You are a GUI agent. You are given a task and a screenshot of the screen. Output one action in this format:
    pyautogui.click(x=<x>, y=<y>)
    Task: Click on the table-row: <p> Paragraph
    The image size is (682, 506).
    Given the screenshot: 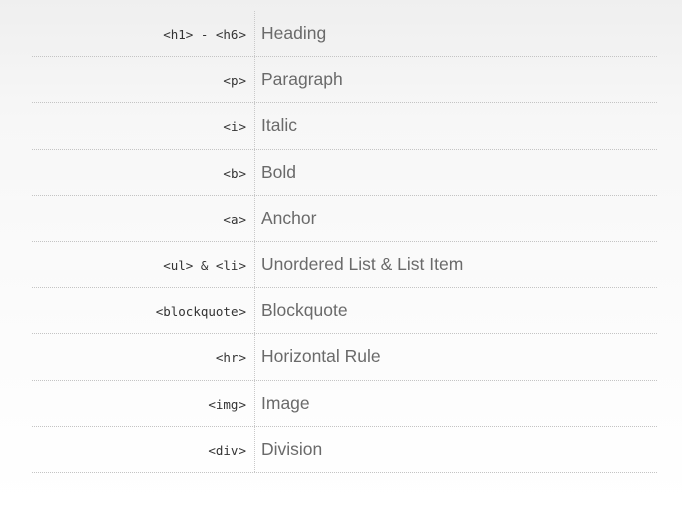 What is the action you would take?
    pyautogui.click(x=344, y=80)
    